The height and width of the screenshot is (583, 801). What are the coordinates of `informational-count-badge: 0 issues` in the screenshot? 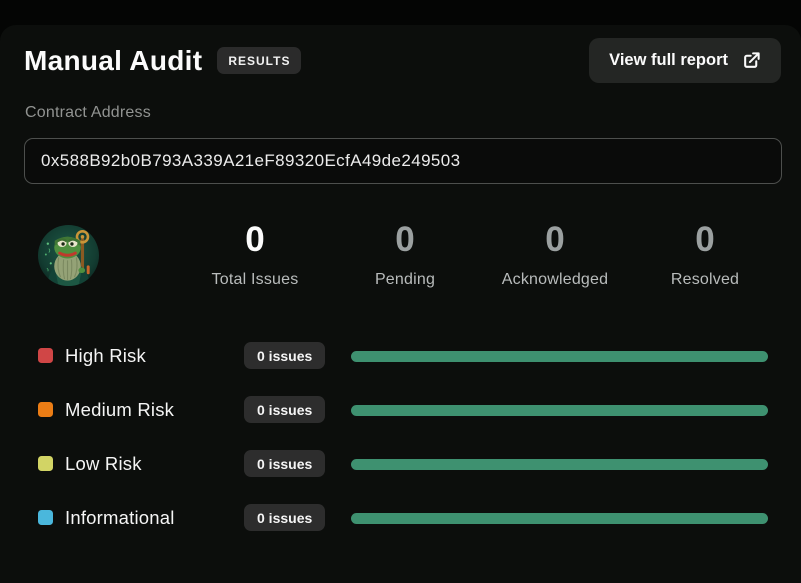 It's located at (285, 517).